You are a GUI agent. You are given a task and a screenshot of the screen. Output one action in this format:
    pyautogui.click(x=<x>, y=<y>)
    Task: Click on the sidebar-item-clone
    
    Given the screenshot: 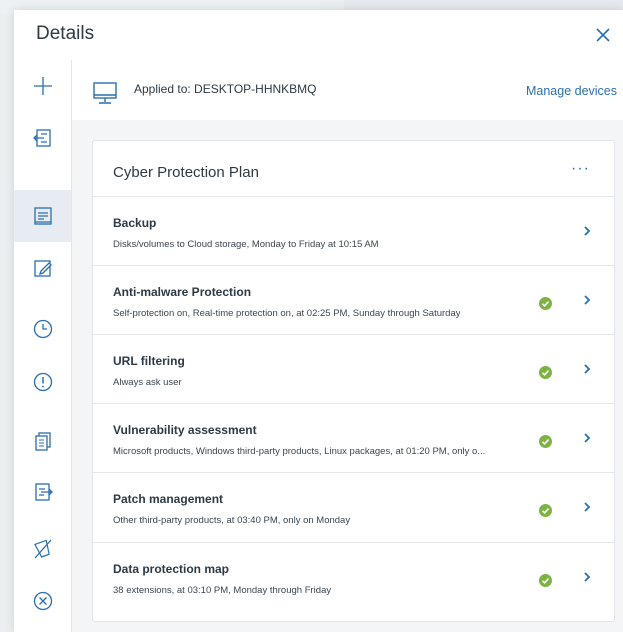 What is the action you would take?
    pyautogui.click(x=42, y=441)
    